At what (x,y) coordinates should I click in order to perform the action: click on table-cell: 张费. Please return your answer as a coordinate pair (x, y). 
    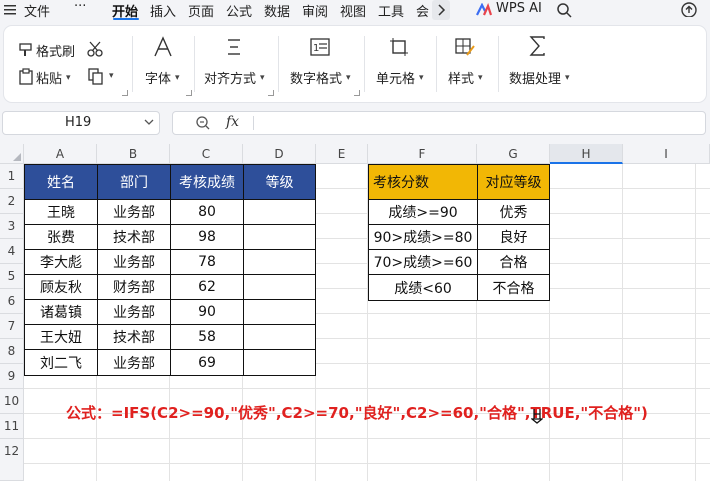
    Looking at the image, I should click on (61, 237).